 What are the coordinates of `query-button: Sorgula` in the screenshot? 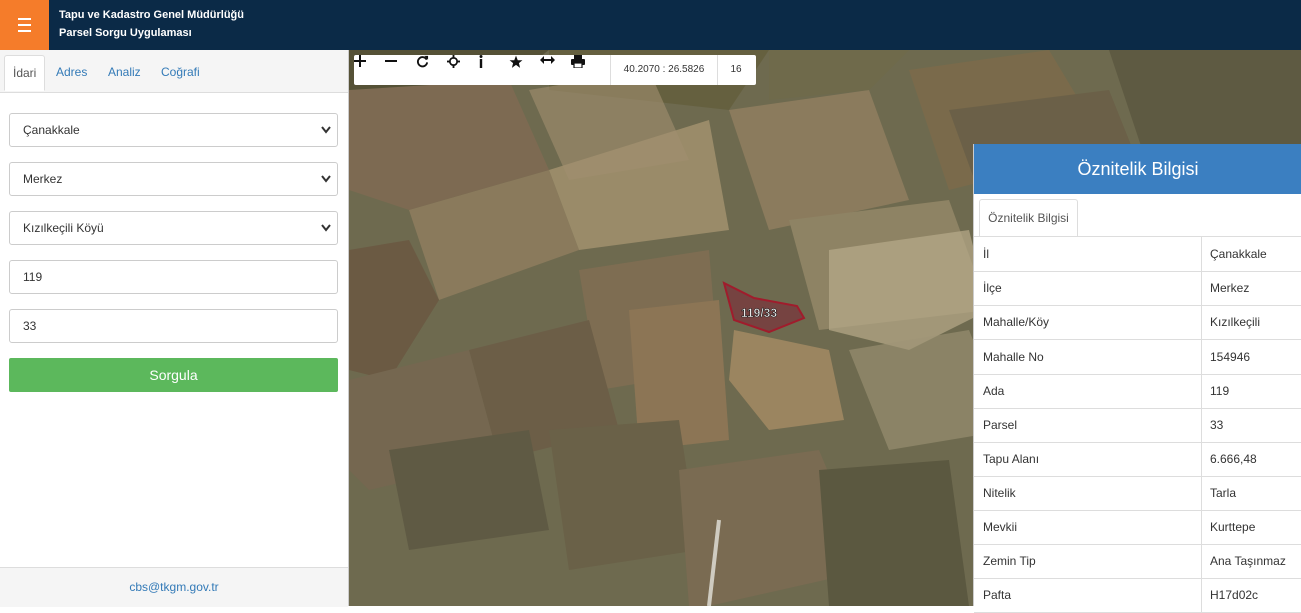 It's located at (173, 375).